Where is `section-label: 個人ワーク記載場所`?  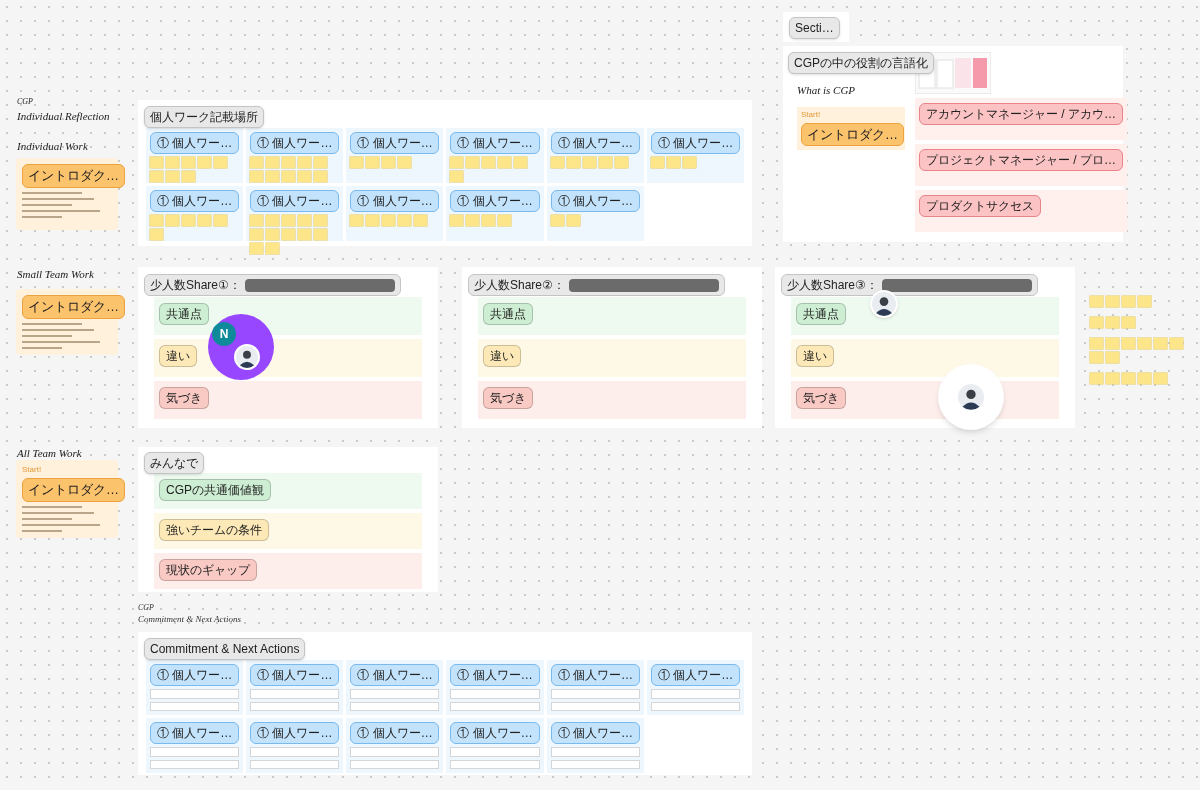 section-label: 個人ワーク記載場所 is located at coordinates (204, 117).